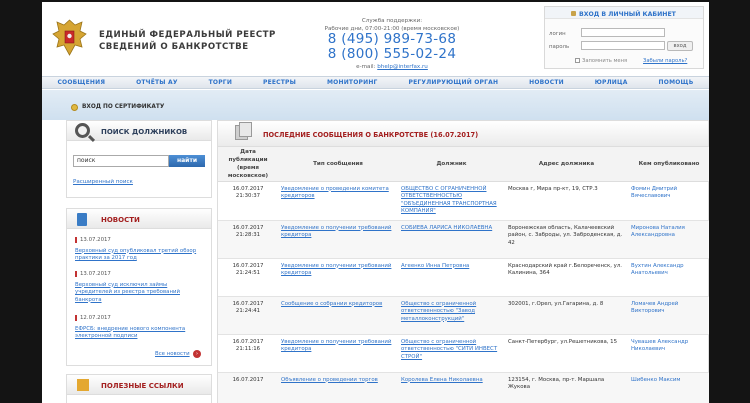 This screenshot has height=403, width=750. Describe the element at coordinates (248, 277) in the screenshot. I see `cell-date: 16.07.2017 21:24:51` at that location.